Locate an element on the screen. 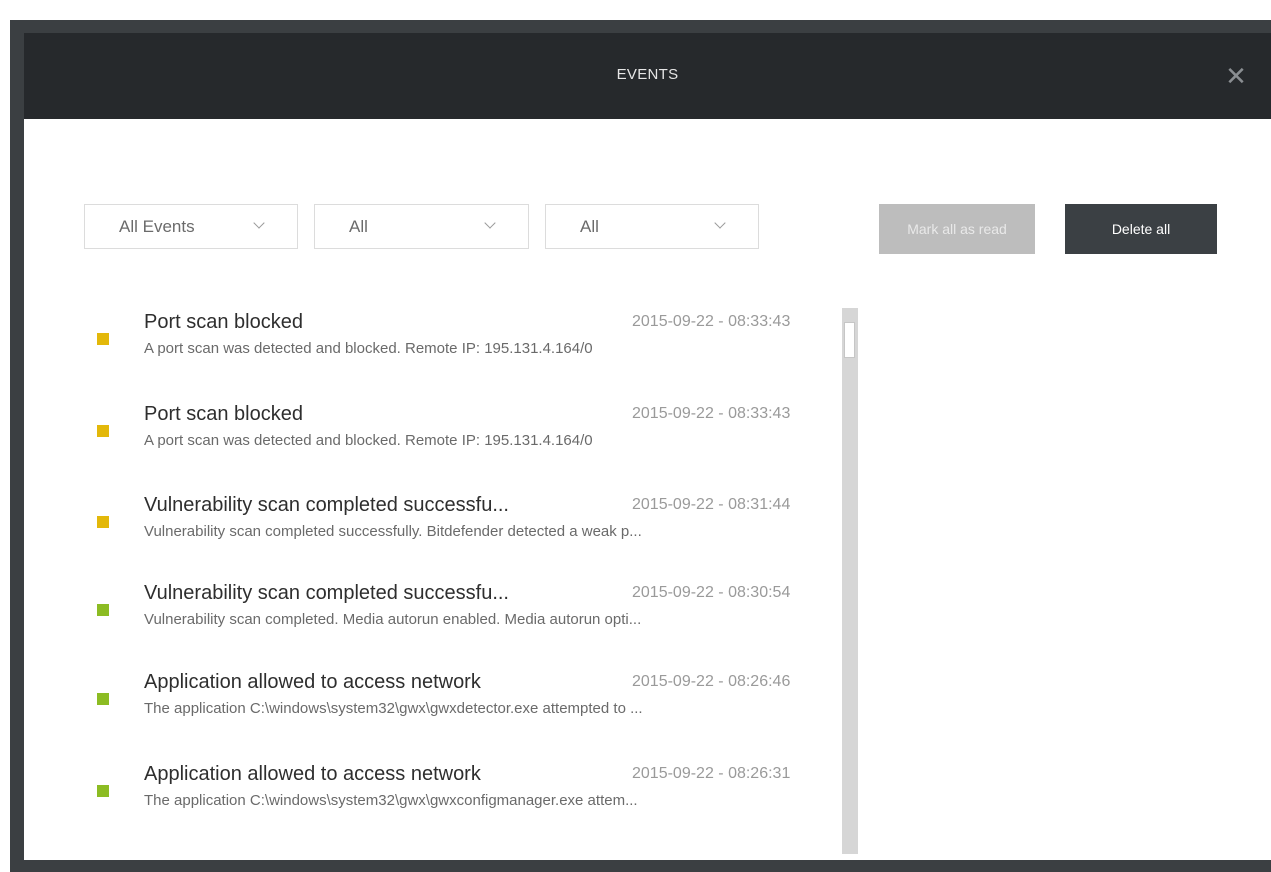 The width and height of the screenshot is (1271, 872). mark-all-read-button: Mark all as read is located at coordinates (957, 229).